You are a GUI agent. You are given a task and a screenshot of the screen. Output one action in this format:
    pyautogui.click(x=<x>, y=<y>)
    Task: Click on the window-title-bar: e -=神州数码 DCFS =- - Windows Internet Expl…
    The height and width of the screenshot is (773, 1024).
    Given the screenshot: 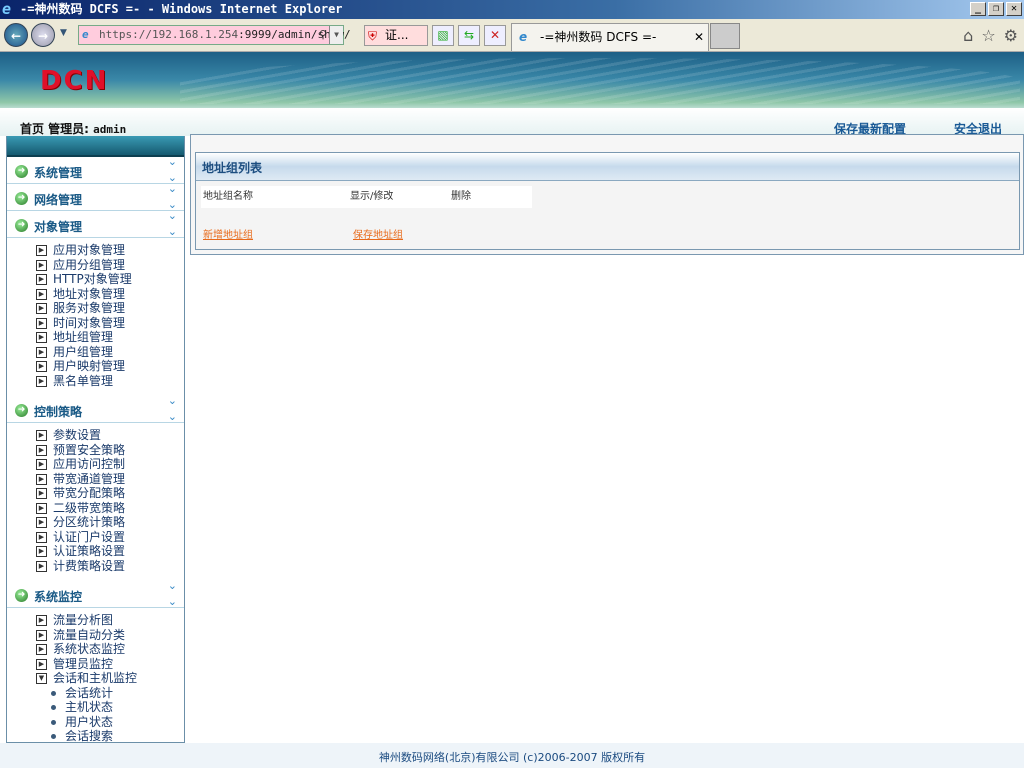 What is the action you would take?
    pyautogui.click(x=512, y=9)
    